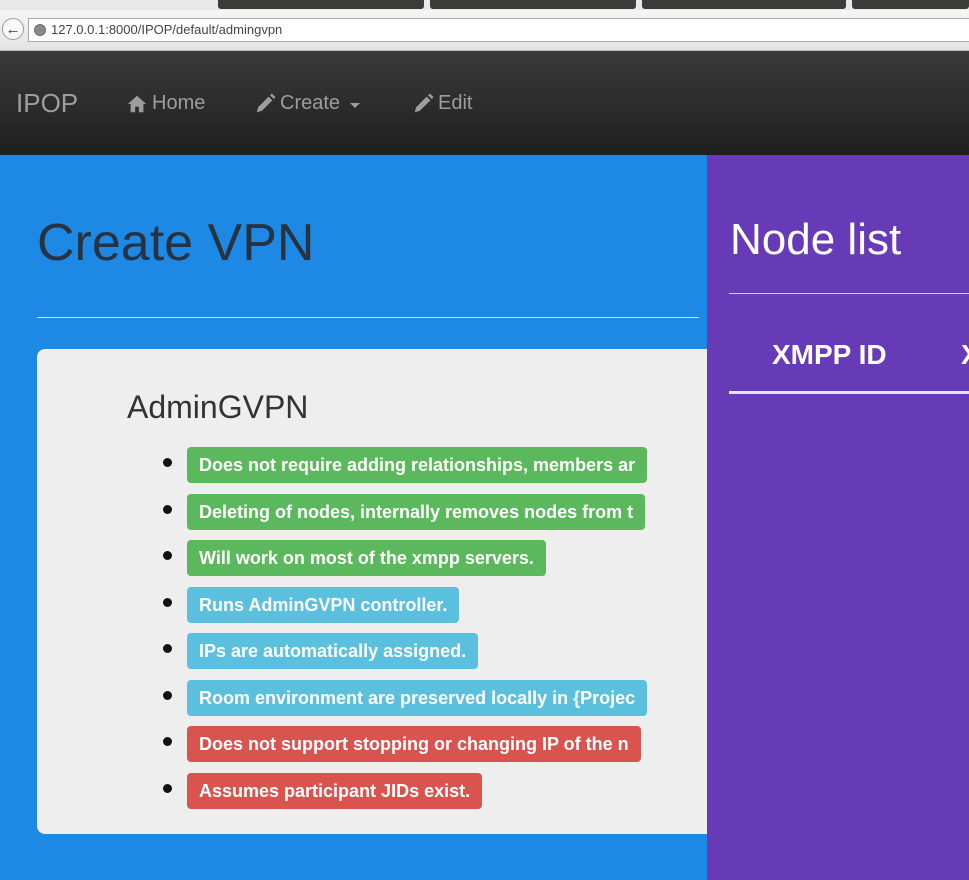  What do you see at coordinates (333, 651) in the screenshot?
I see `feature-label: IPs are automatically assigned.` at bounding box center [333, 651].